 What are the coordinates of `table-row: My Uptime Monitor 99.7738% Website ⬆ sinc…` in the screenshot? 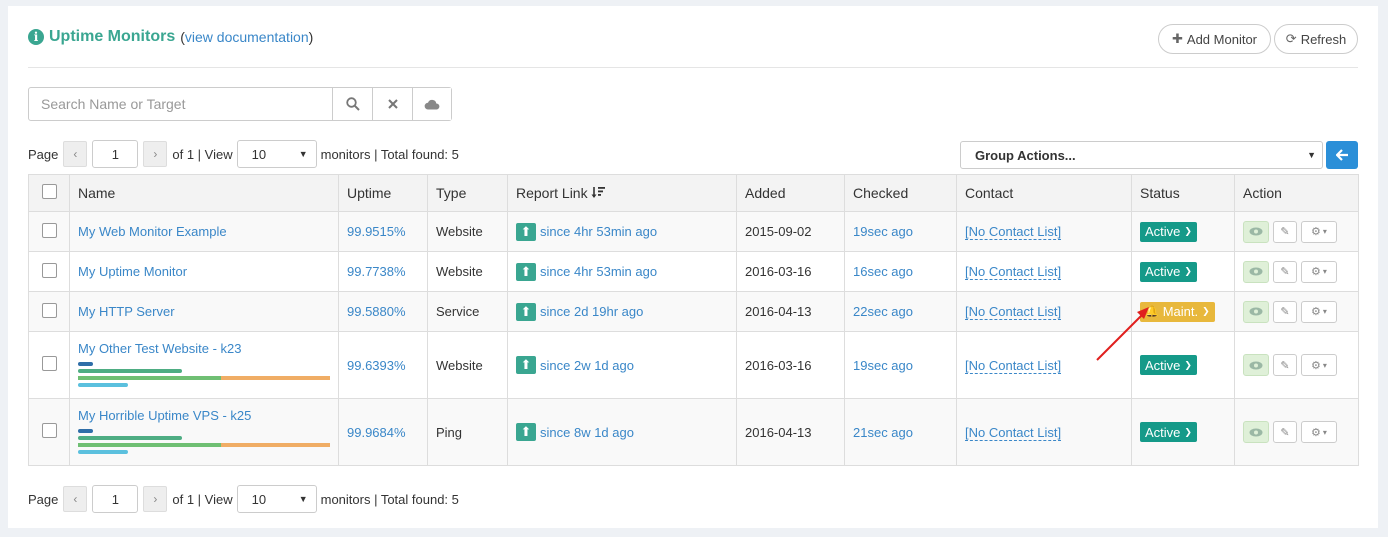 It's located at (693, 271).